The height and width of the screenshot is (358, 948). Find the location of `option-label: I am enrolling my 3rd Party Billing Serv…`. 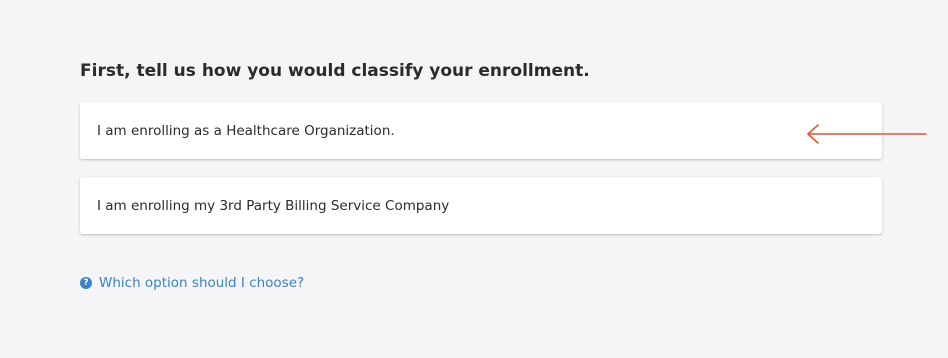

option-label: I am enrolling my 3rd Party Billing Serv… is located at coordinates (273, 205).